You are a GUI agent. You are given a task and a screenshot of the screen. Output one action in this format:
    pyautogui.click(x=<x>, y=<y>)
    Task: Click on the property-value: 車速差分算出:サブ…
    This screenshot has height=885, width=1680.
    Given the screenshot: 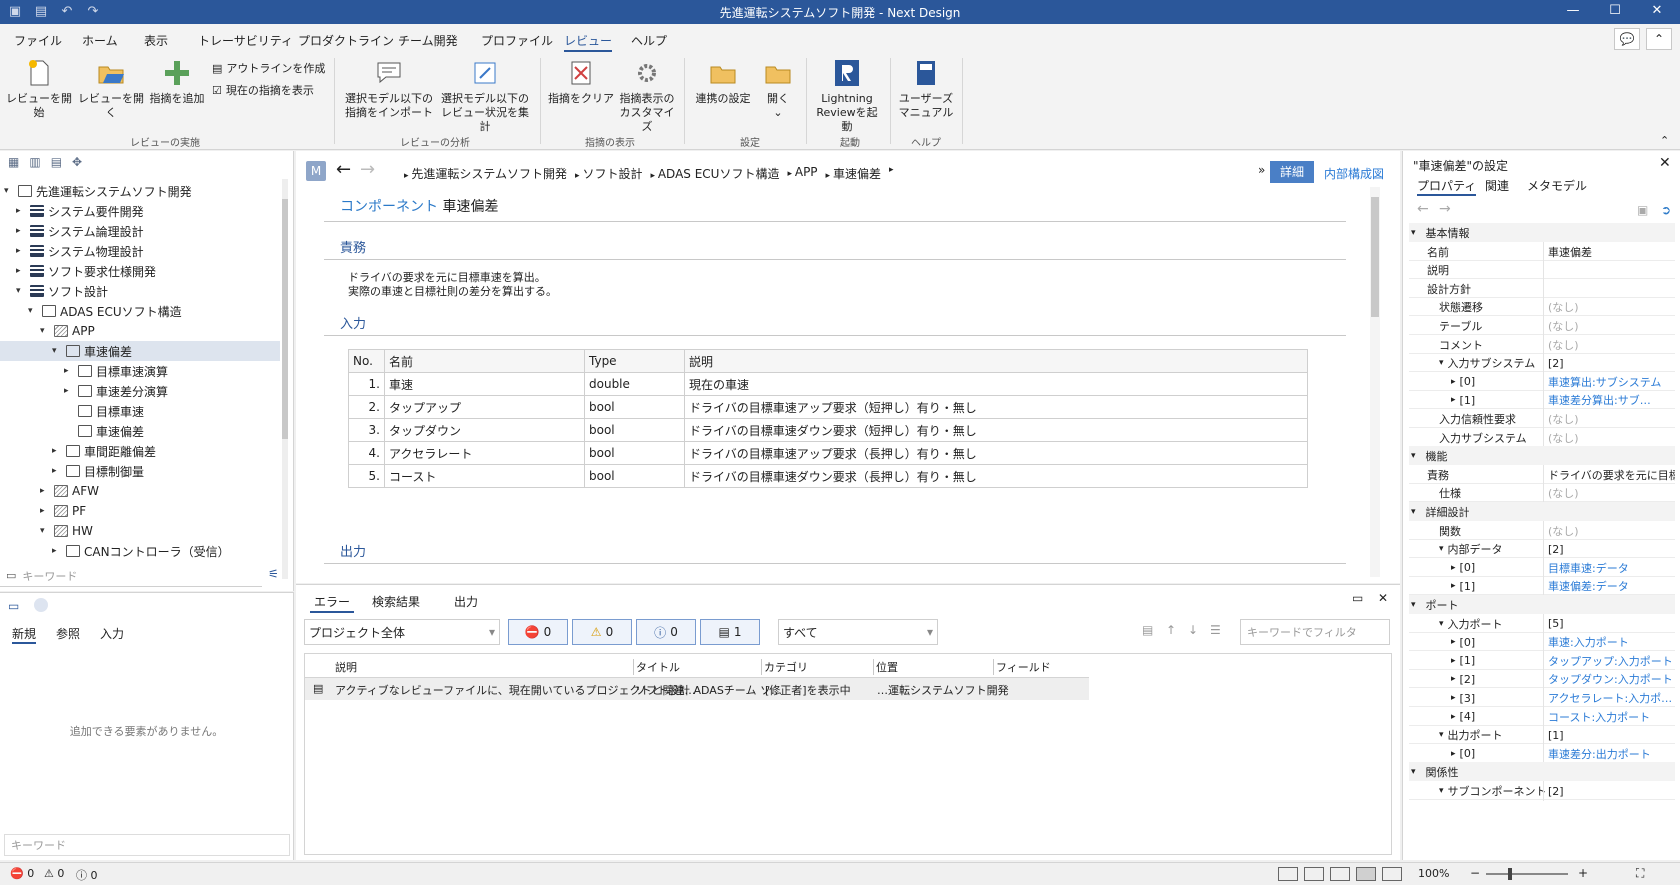 What is the action you would take?
    pyautogui.click(x=1609, y=400)
    